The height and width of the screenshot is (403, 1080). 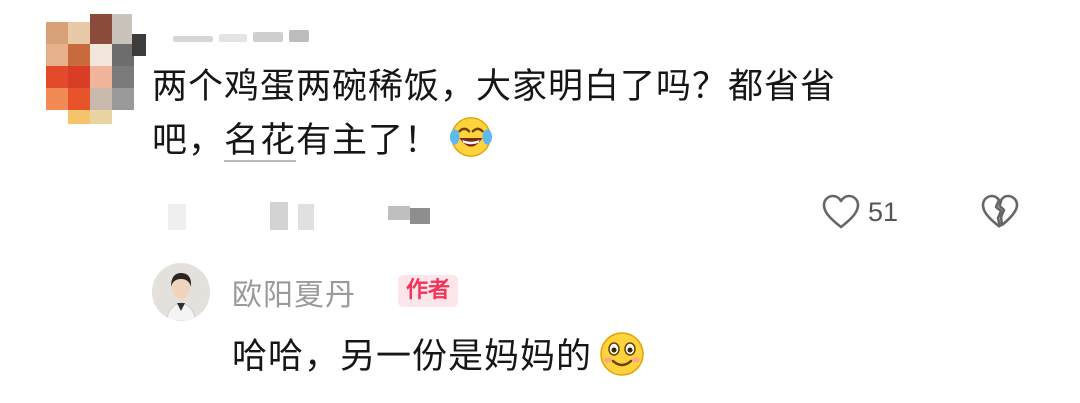 I want to click on reply-text-content: 哈哈，另一份是妈妈的, so click(x=412, y=357).